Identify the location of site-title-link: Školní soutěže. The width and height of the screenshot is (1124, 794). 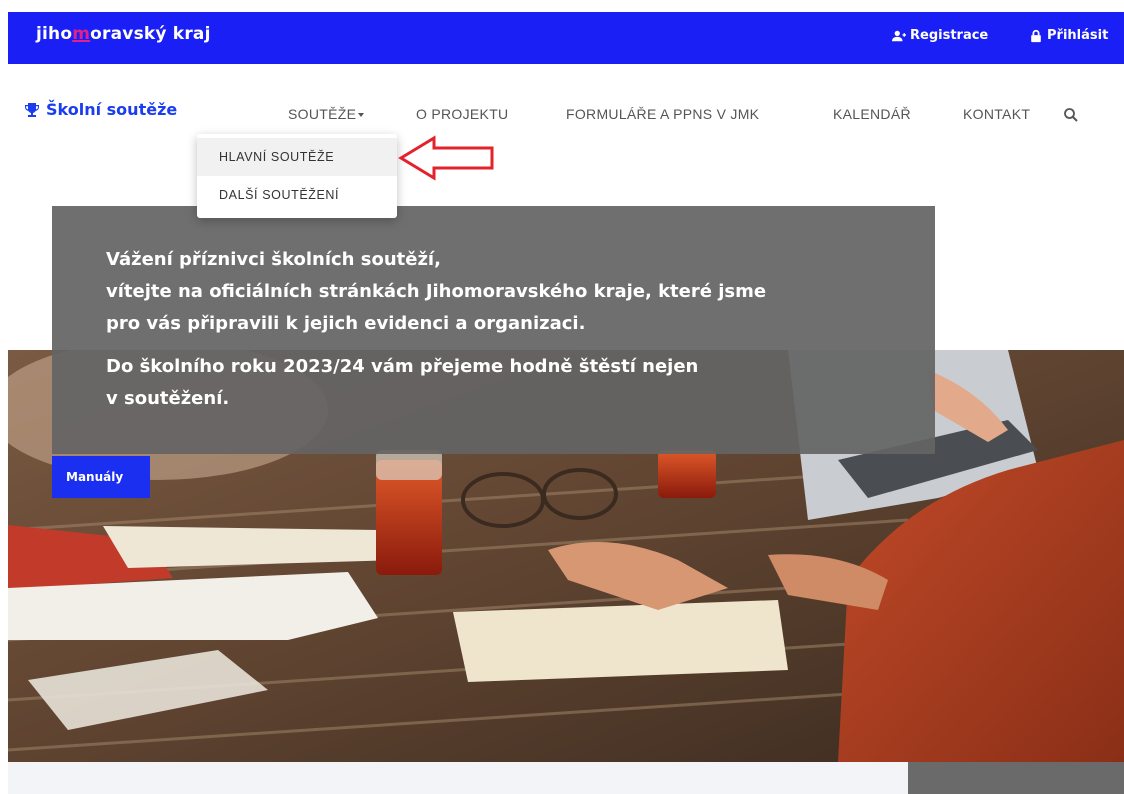
(100, 109).